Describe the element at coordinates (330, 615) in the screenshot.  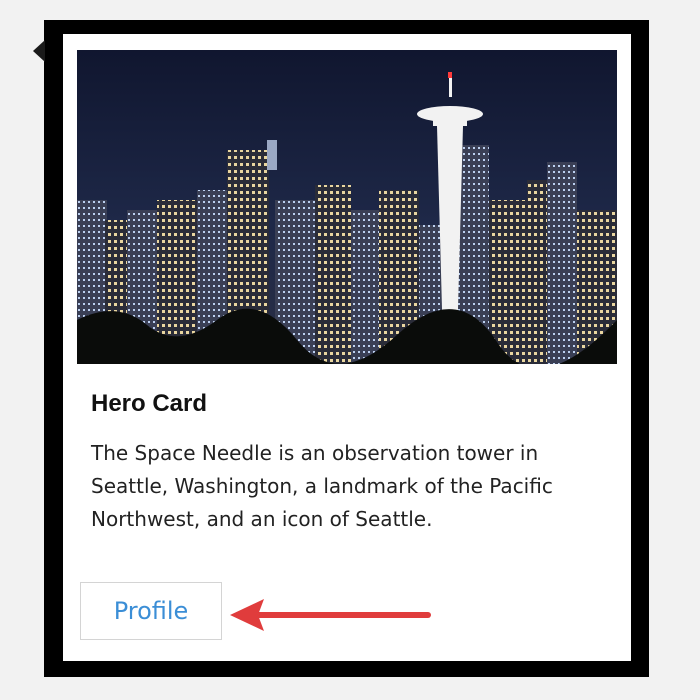
I see `annotation-arrow-icon` at that location.